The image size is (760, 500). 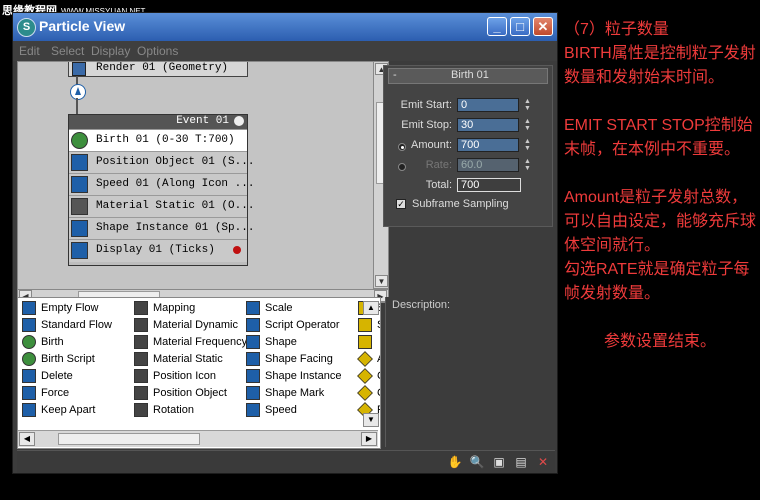 I want to click on annotation-amount: Amount是粒子发射总数，可以自由设定，能够充斥球体空间就行。, so click(x=660, y=221).